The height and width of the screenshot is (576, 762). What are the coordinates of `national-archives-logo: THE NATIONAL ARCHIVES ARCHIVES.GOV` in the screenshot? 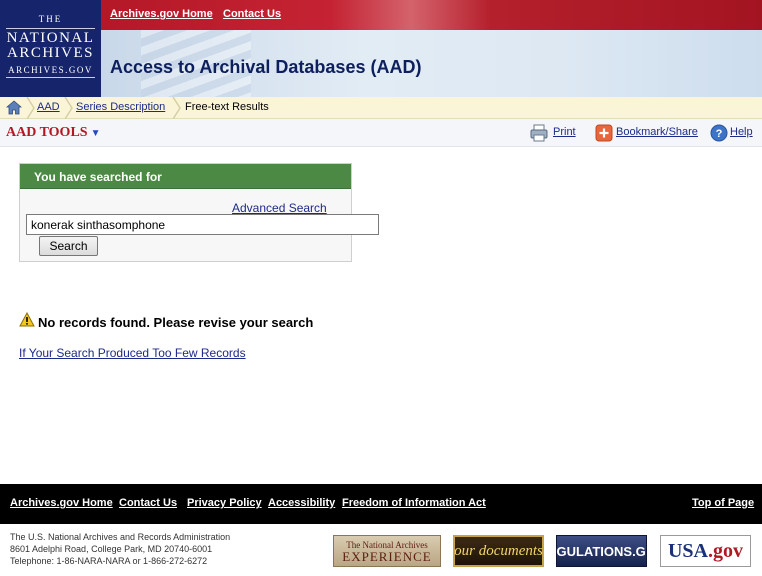 It's located at (50, 48).